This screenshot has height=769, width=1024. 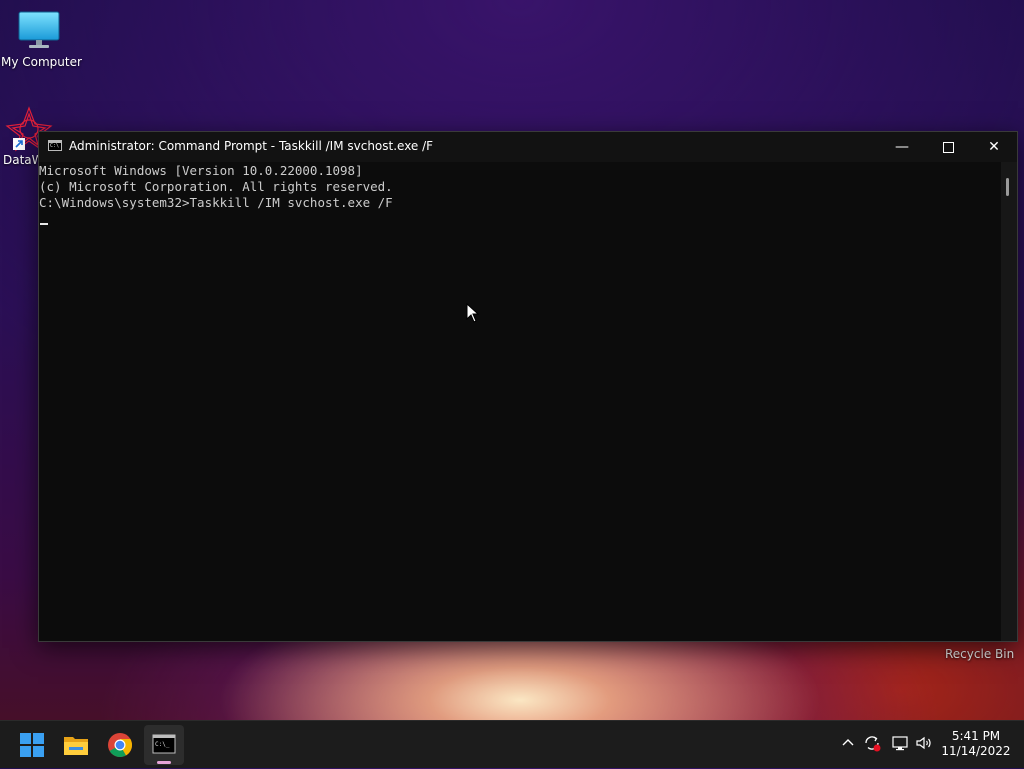 What do you see at coordinates (976, 751) in the screenshot?
I see `clock-date: 11/14/2022` at bounding box center [976, 751].